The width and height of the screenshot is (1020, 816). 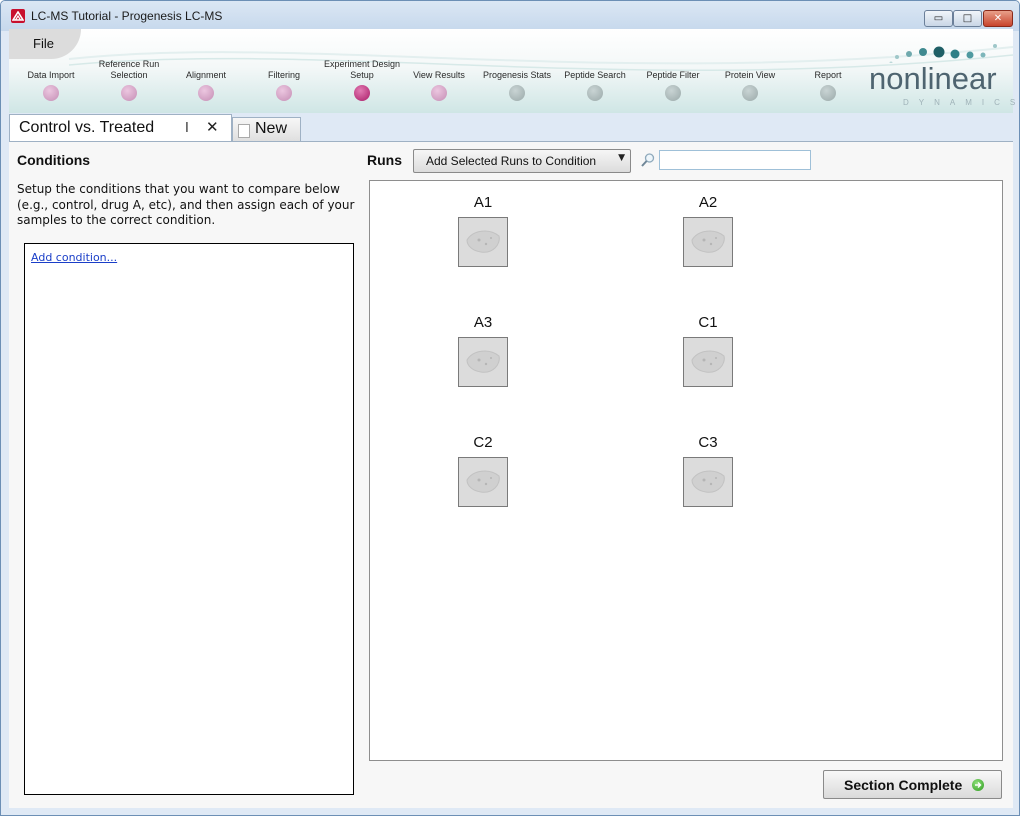 I want to click on maximize-icon: □, so click(x=967, y=18).